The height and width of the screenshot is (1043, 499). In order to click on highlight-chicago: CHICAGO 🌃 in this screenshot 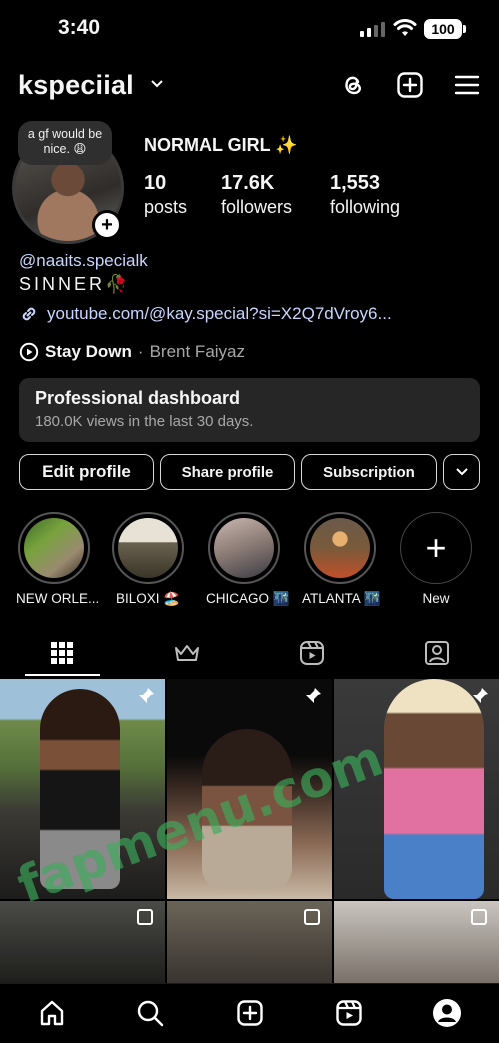, I will do `click(248, 559)`.